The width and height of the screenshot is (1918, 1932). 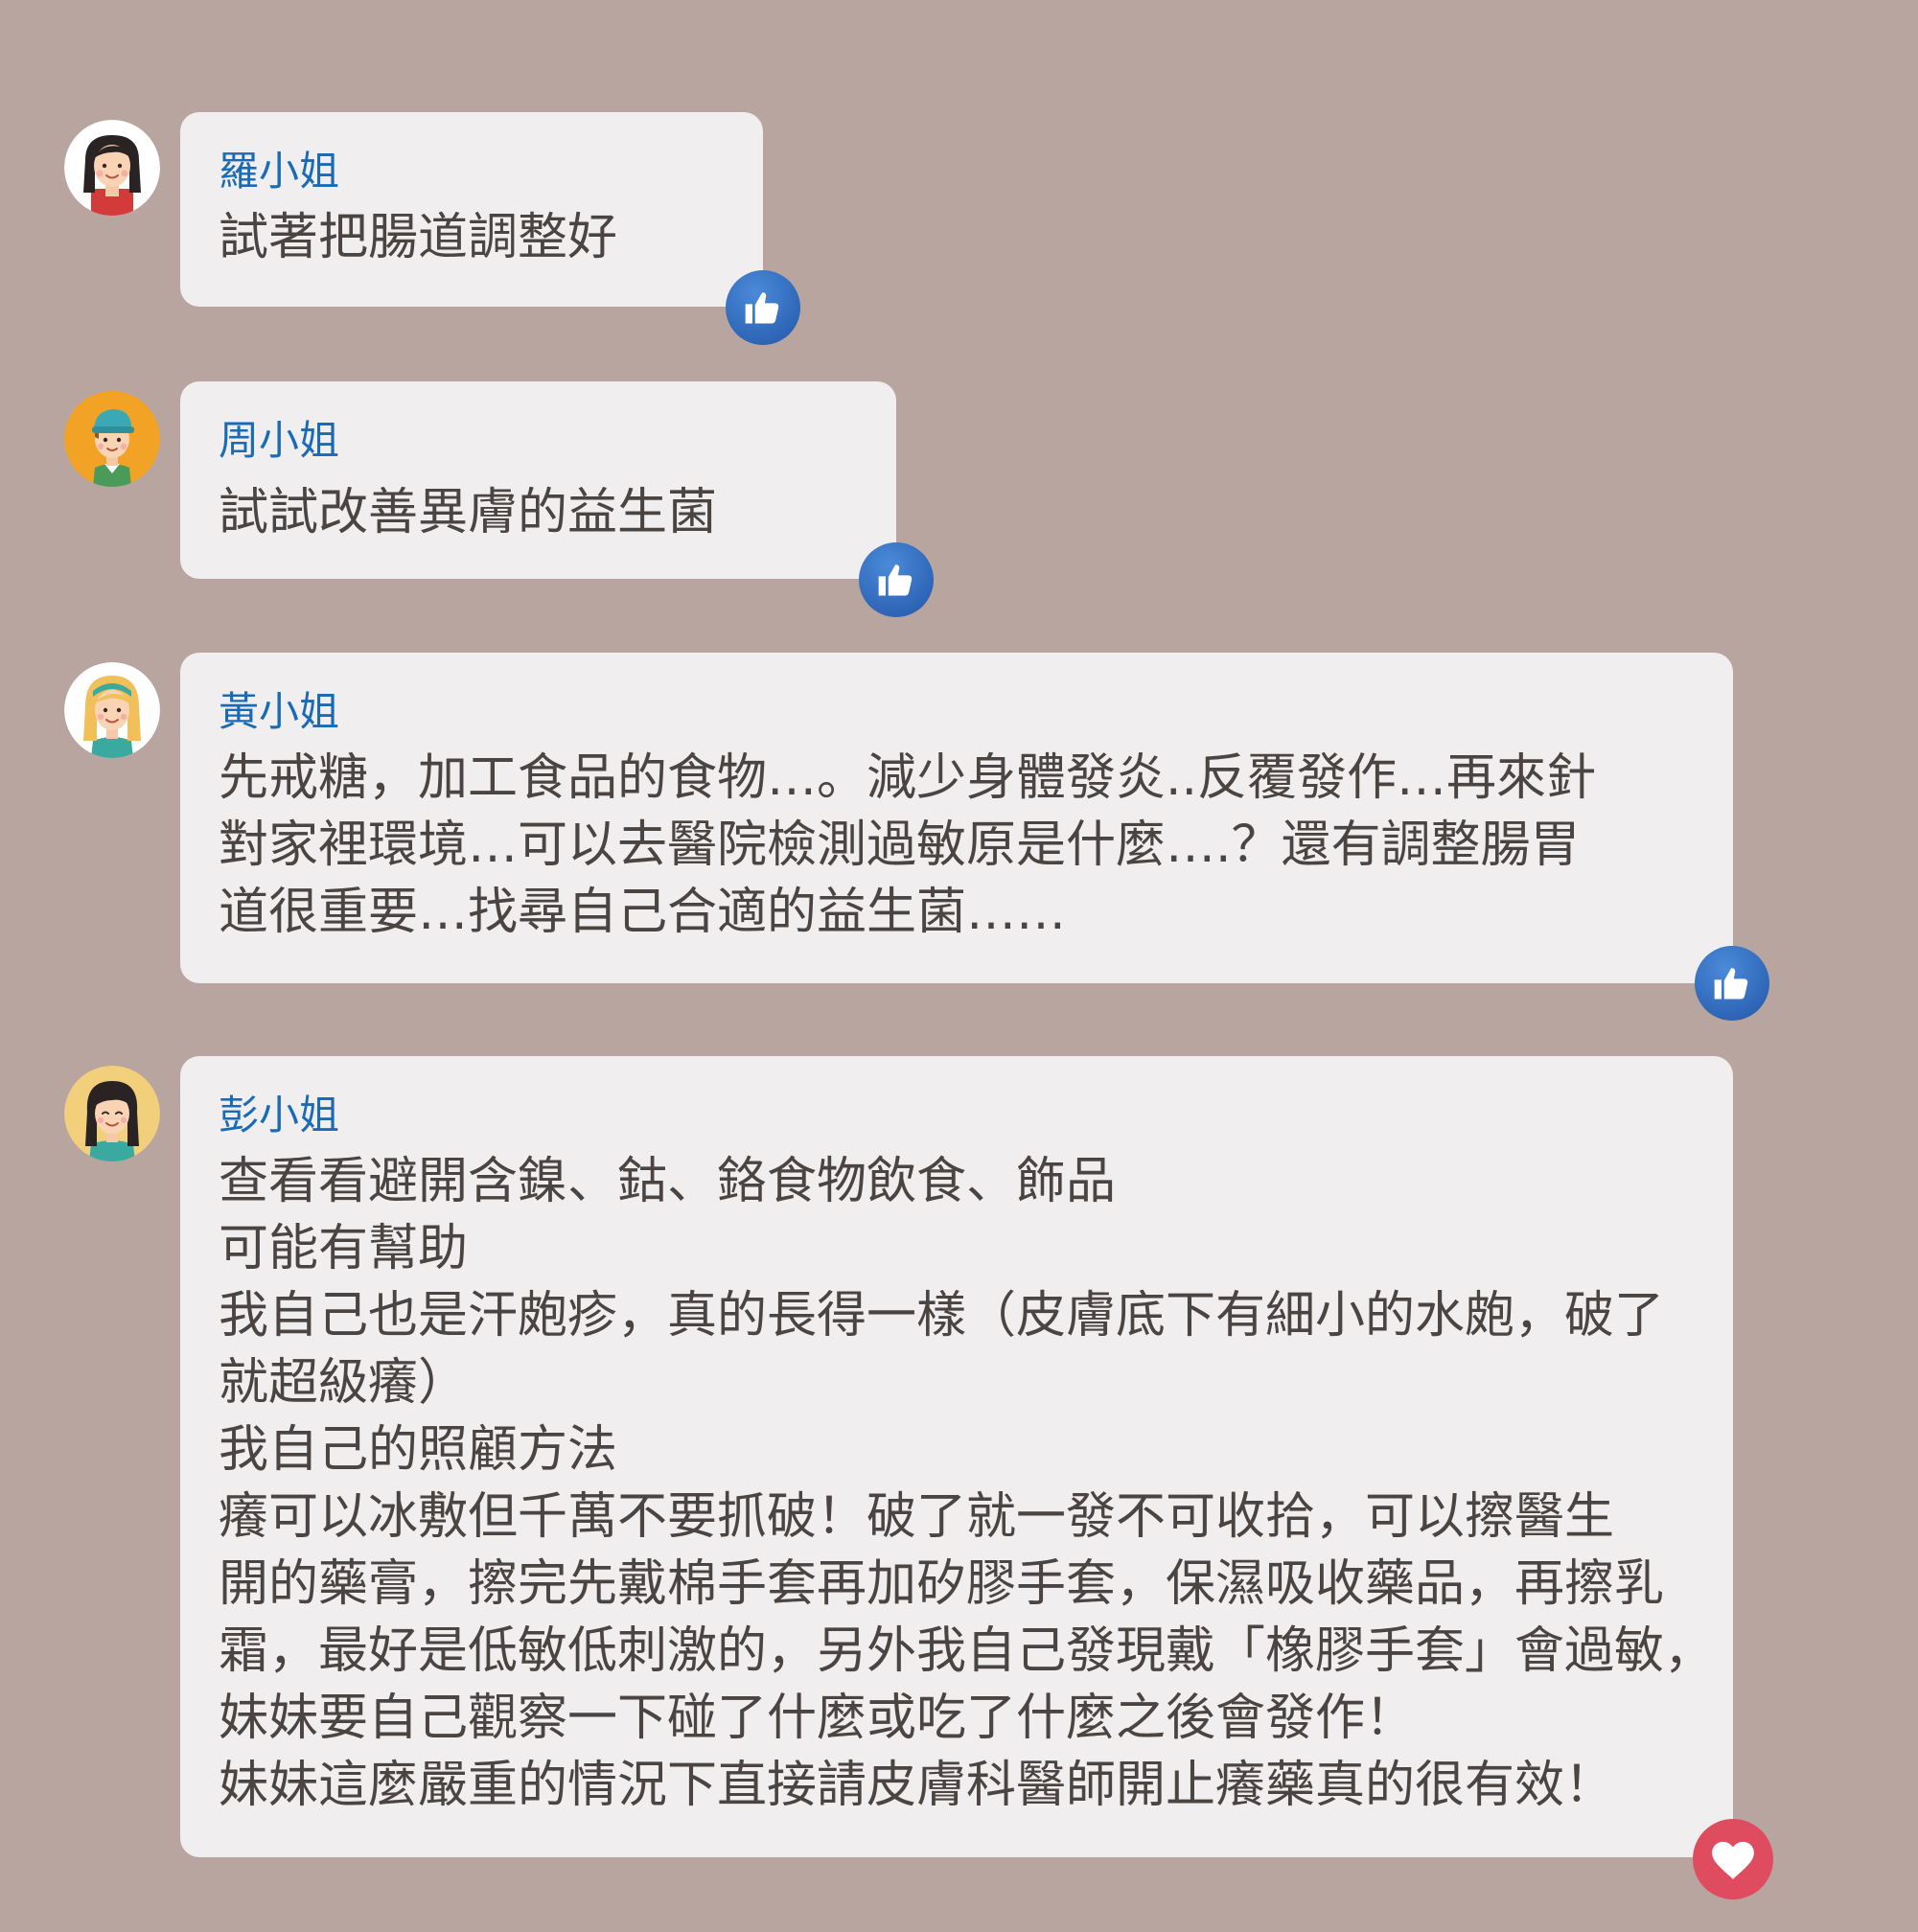 What do you see at coordinates (900, 845) in the screenshot?
I see `comment-line: 對家裡環境…可以去醫院檢測過敏原是什麼….？還有調整腸胃` at bounding box center [900, 845].